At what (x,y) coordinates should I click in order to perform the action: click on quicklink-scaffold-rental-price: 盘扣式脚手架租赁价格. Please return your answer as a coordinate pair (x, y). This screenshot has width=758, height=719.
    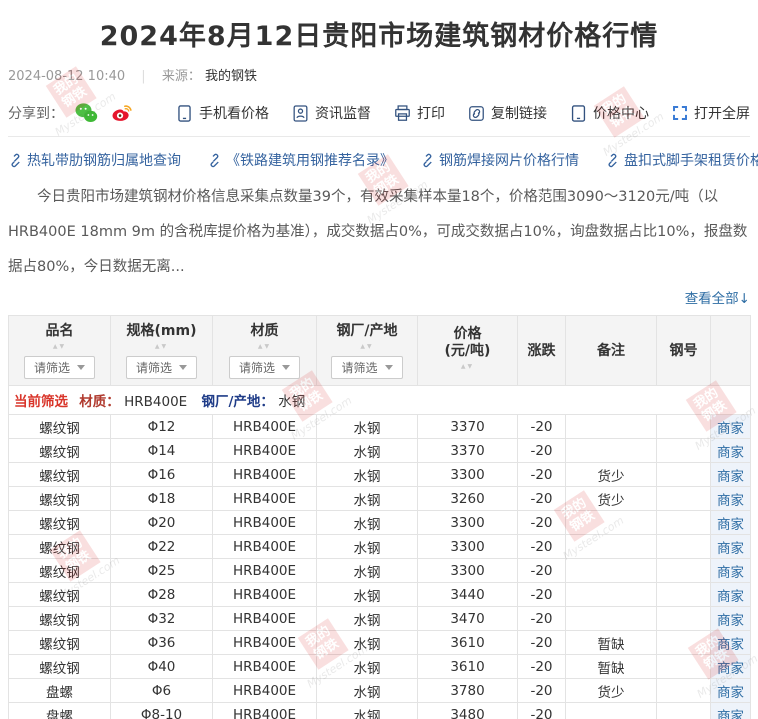
    Looking at the image, I should click on (681, 160).